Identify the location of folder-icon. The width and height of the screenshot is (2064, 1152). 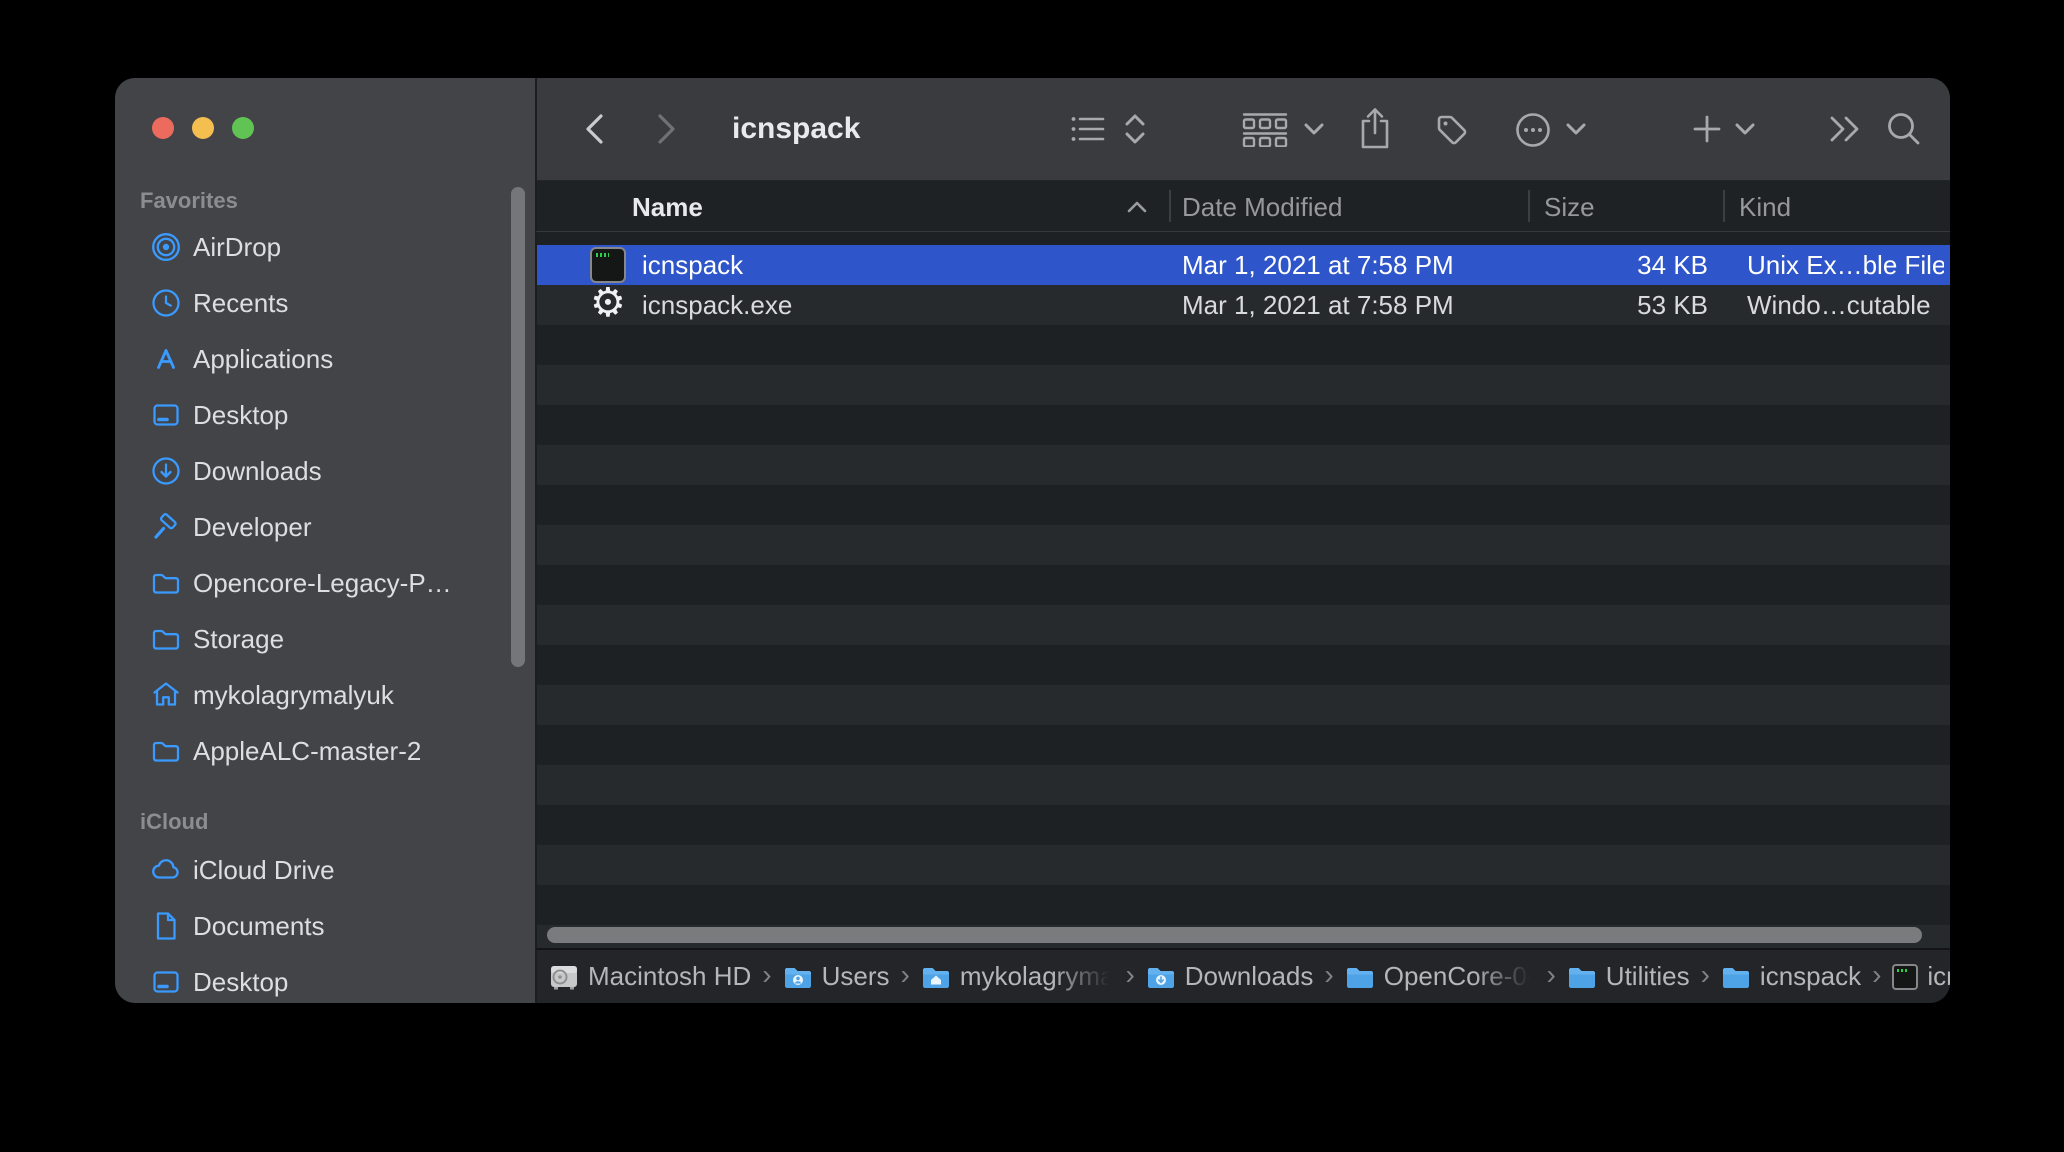
(166, 583).